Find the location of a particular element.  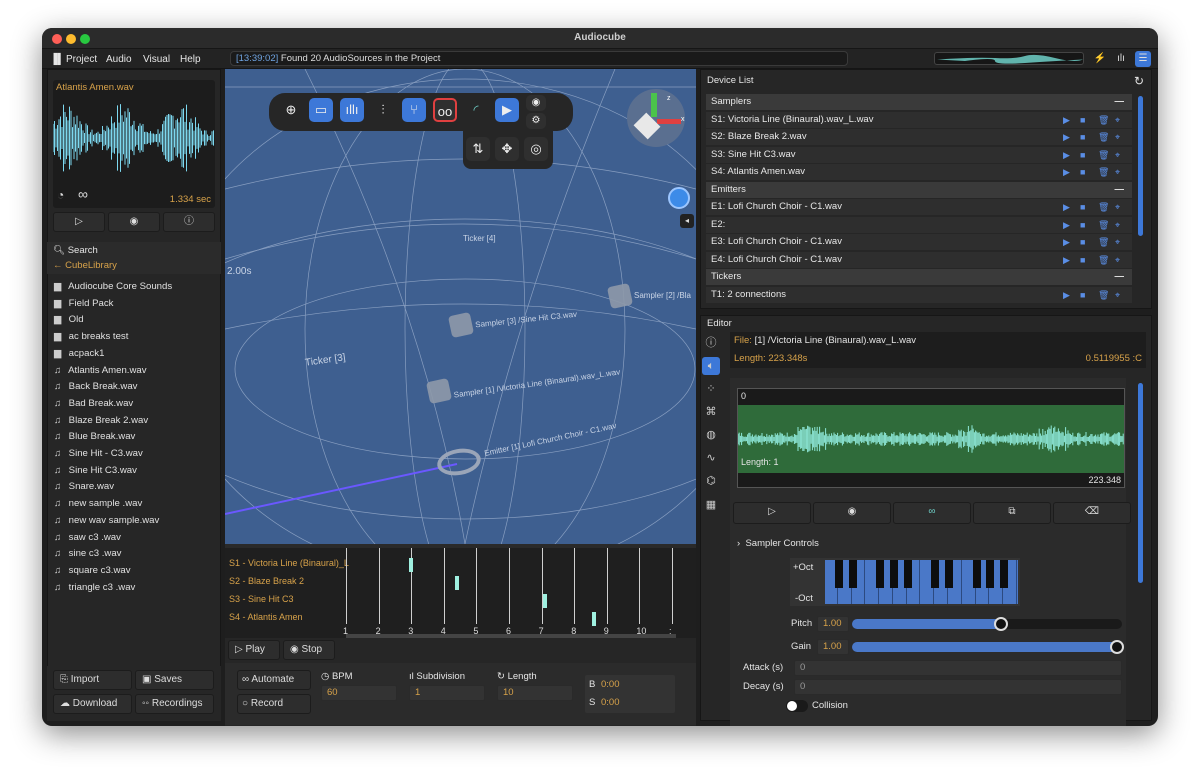

library-file: ♫ Back Break.wav is located at coordinates (95, 389).